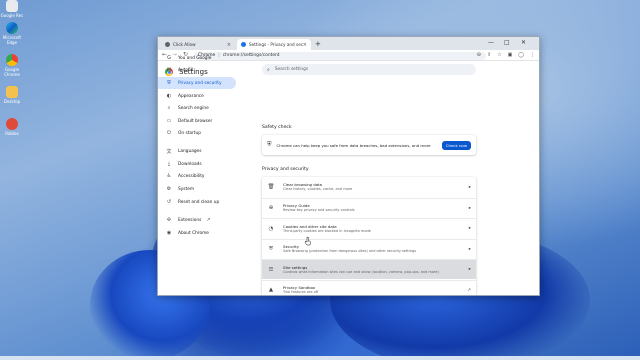  Describe the element at coordinates (169, 233) in the screenshot. I see `sidebar-icon: ◉` at that location.